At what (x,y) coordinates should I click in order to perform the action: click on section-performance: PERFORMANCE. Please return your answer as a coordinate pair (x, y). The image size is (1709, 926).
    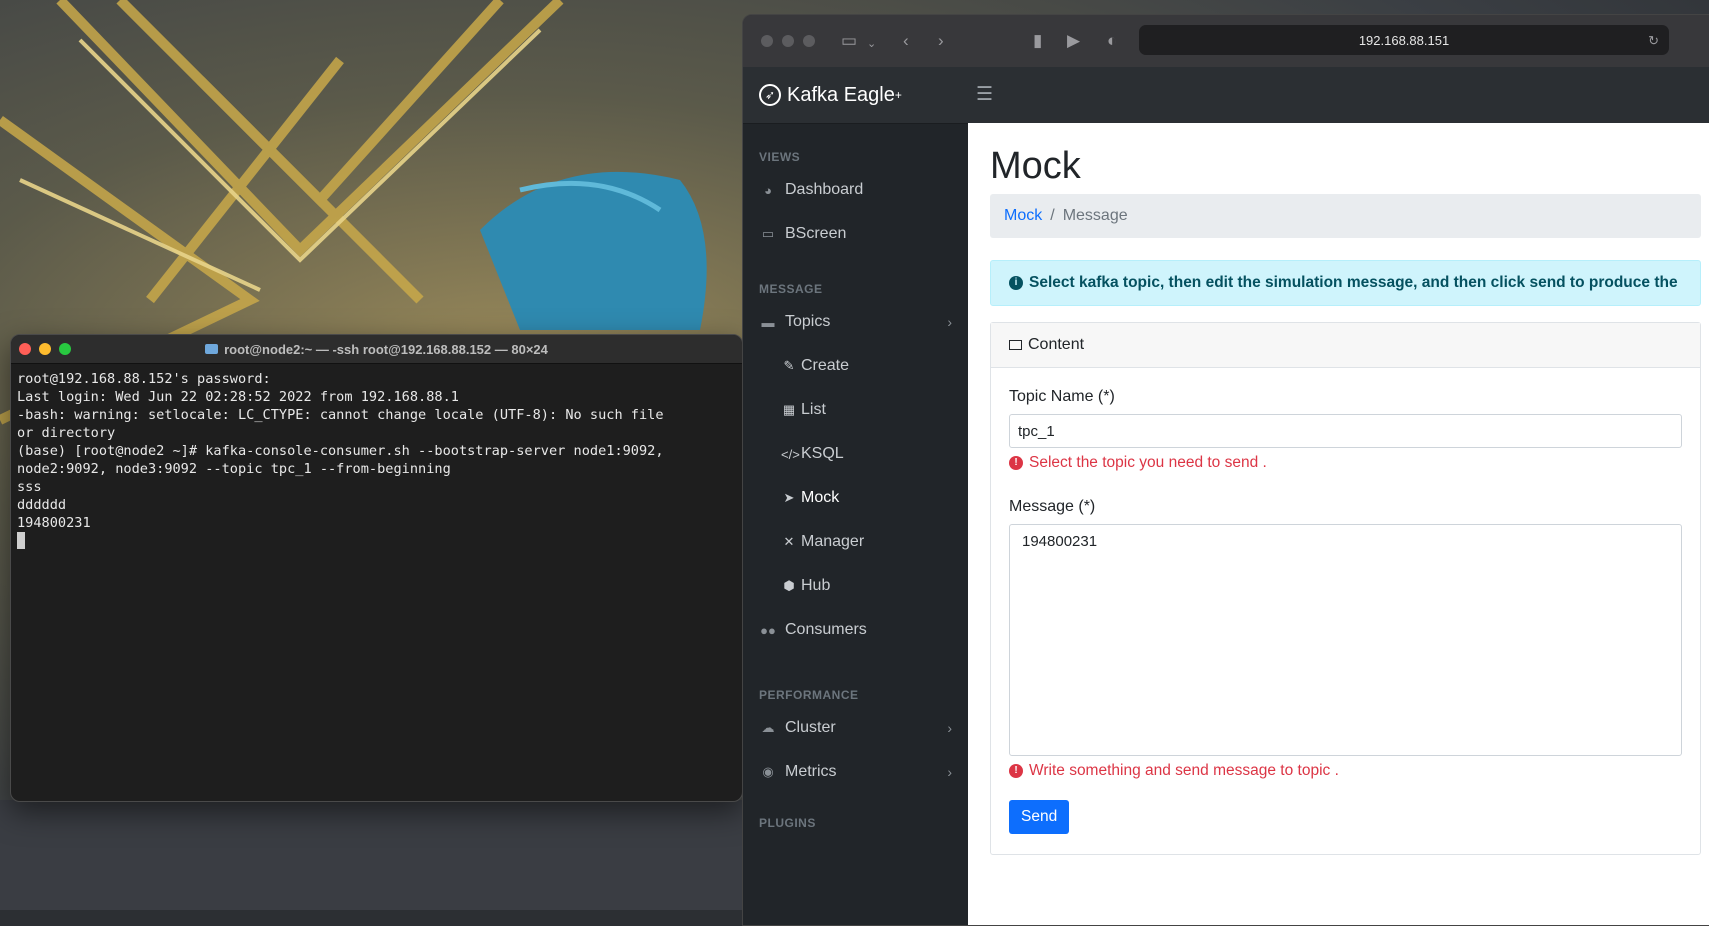
    Looking at the image, I should click on (809, 695).